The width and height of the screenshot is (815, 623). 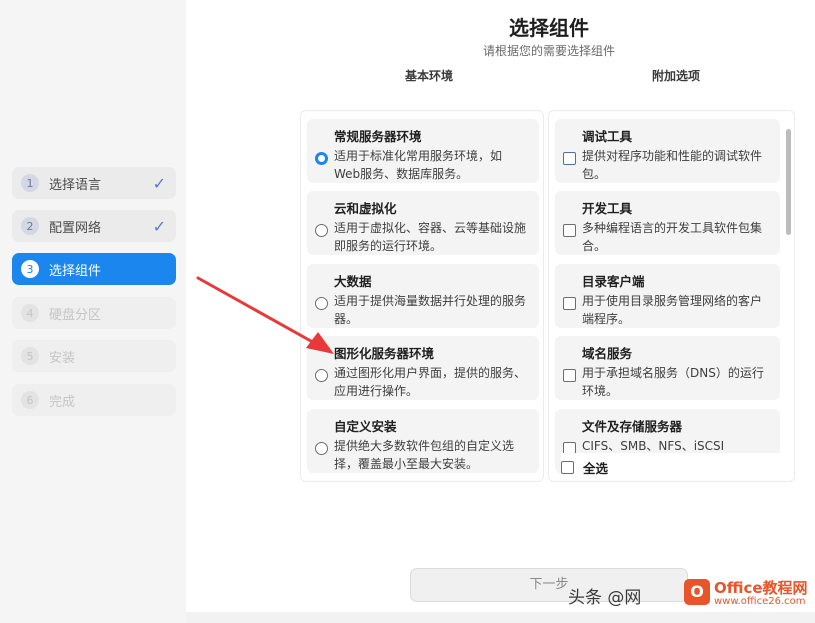 What do you see at coordinates (430, 237) in the screenshot?
I see `env-description: 适用于虚拟化、容器、云等基础设施即服务的运行环境。` at bounding box center [430, 237].